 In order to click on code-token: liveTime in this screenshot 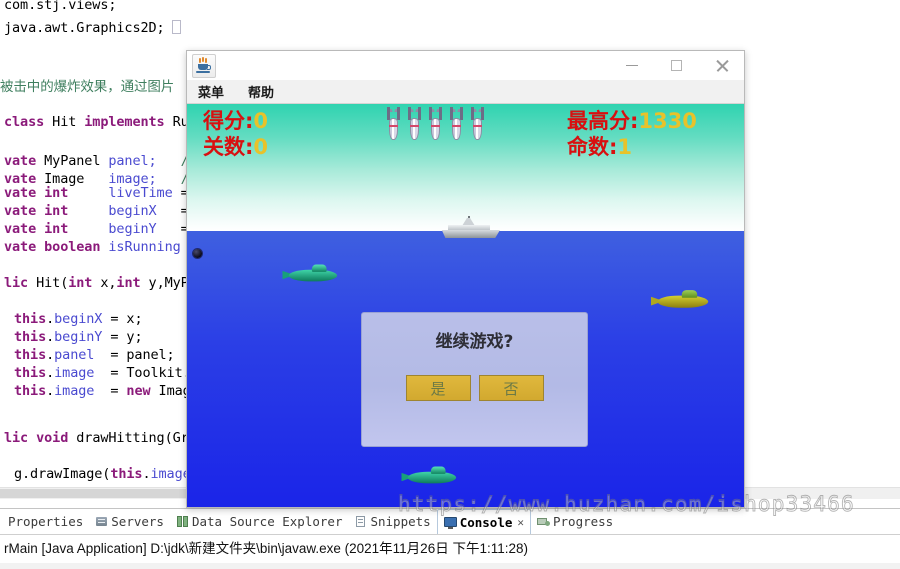, I will do `click(140, 193)`.